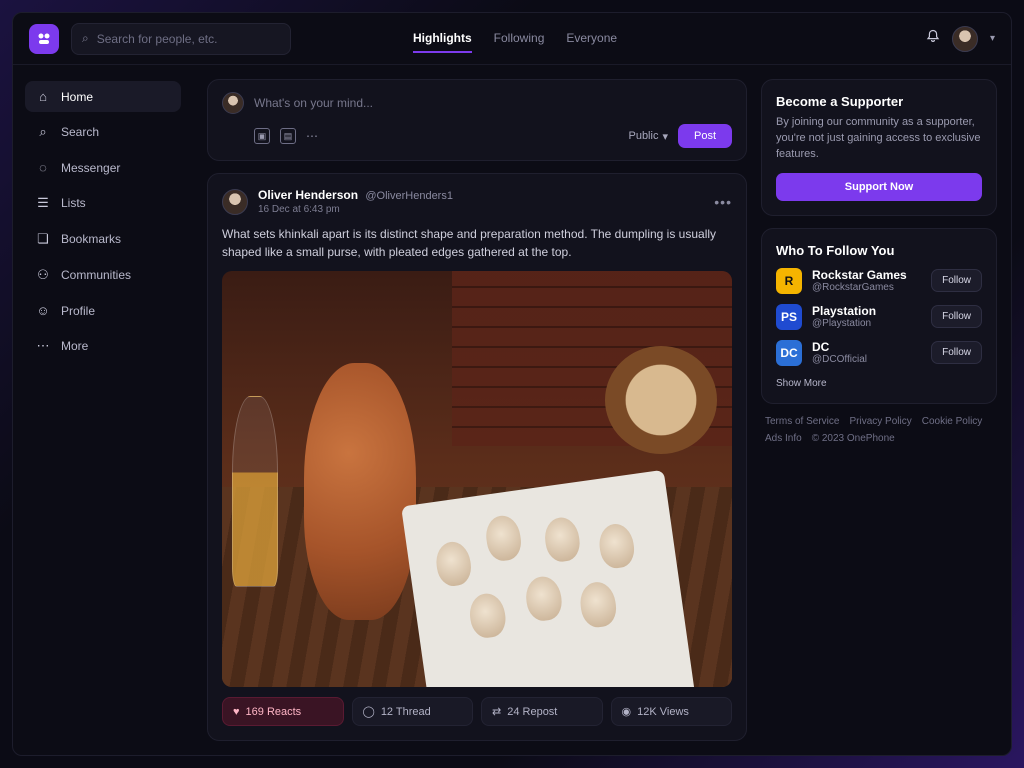 The height and width of the screenshot is (768, 1024). Describe the element at coordinates (44, 38) in the screenshot. I see `app-logo` at that location.